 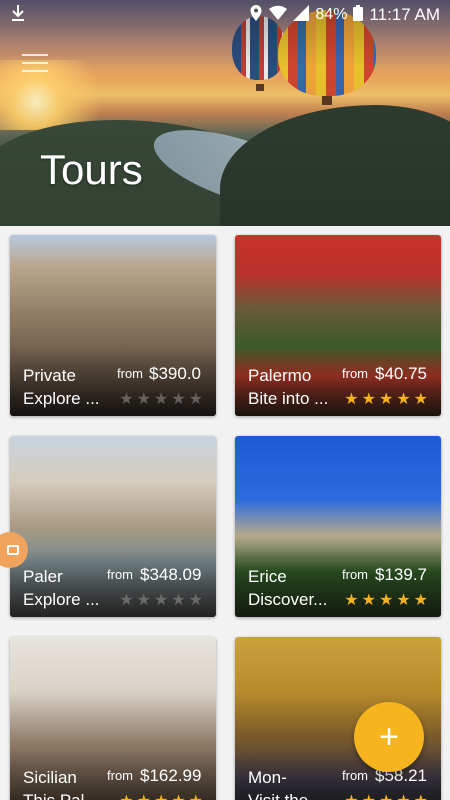 I want to click on tour-name: Private, so click(x=49, y=375).